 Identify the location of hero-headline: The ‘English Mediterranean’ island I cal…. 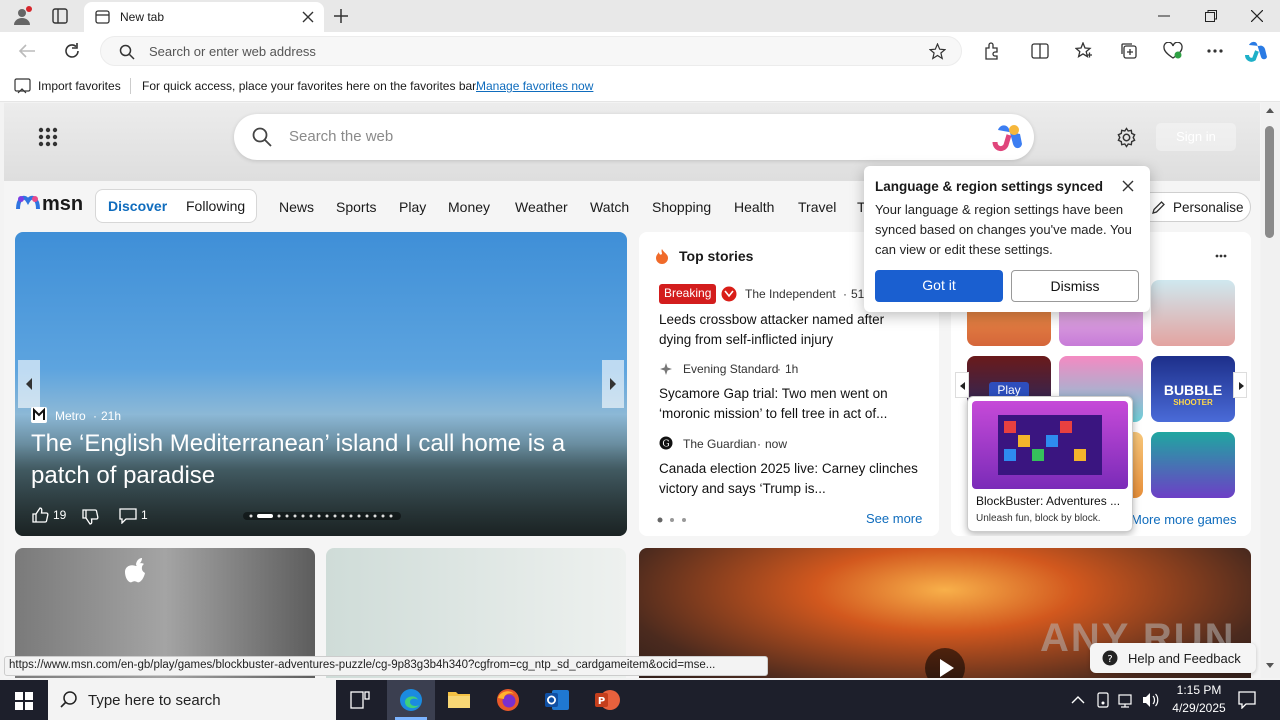
(321, 460).